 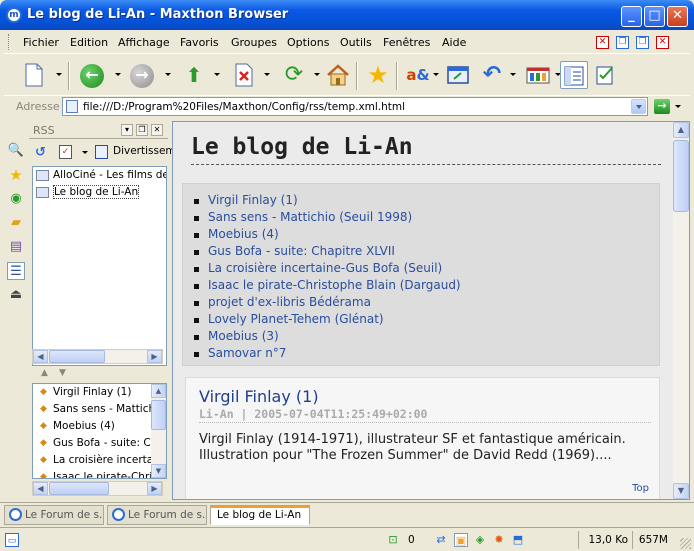 I want to click on ad-hunter-icon: ▣, so click(x=461, y=540).